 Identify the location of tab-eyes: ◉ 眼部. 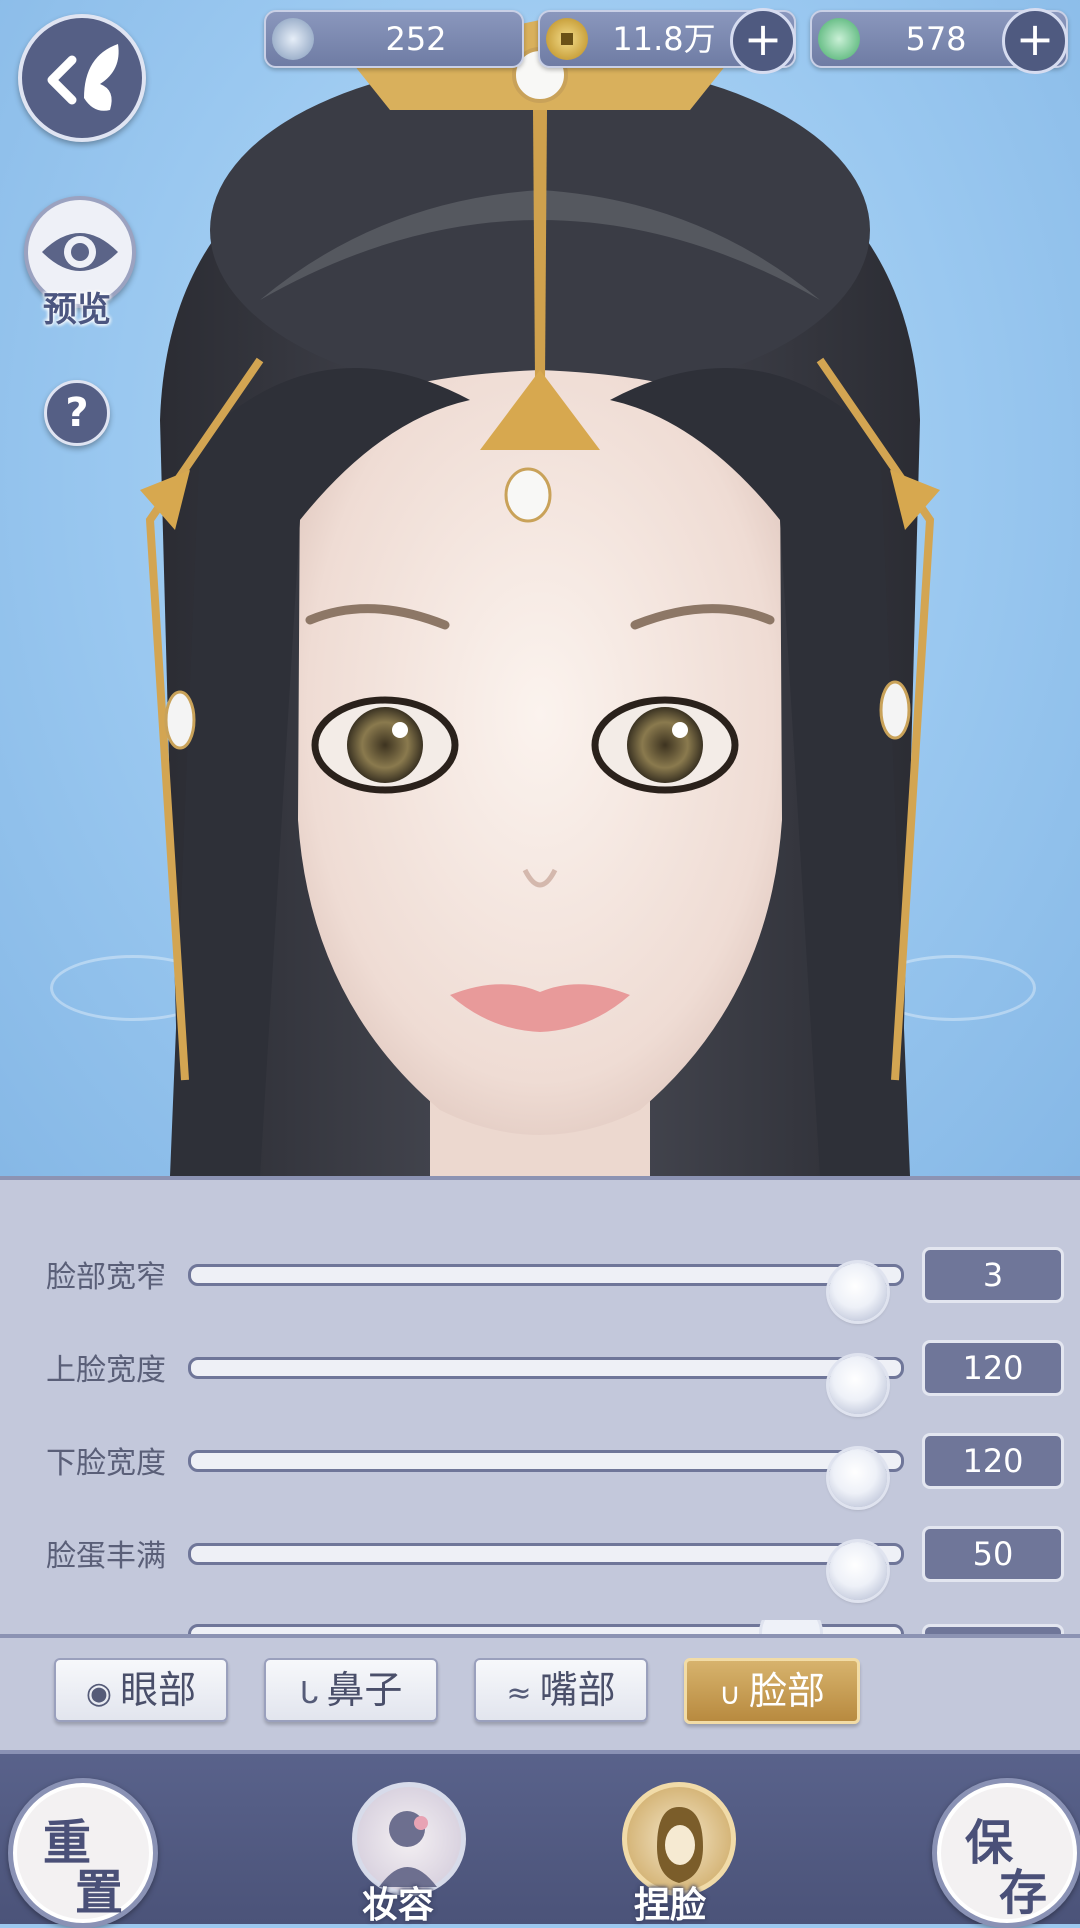
(141, 1690).